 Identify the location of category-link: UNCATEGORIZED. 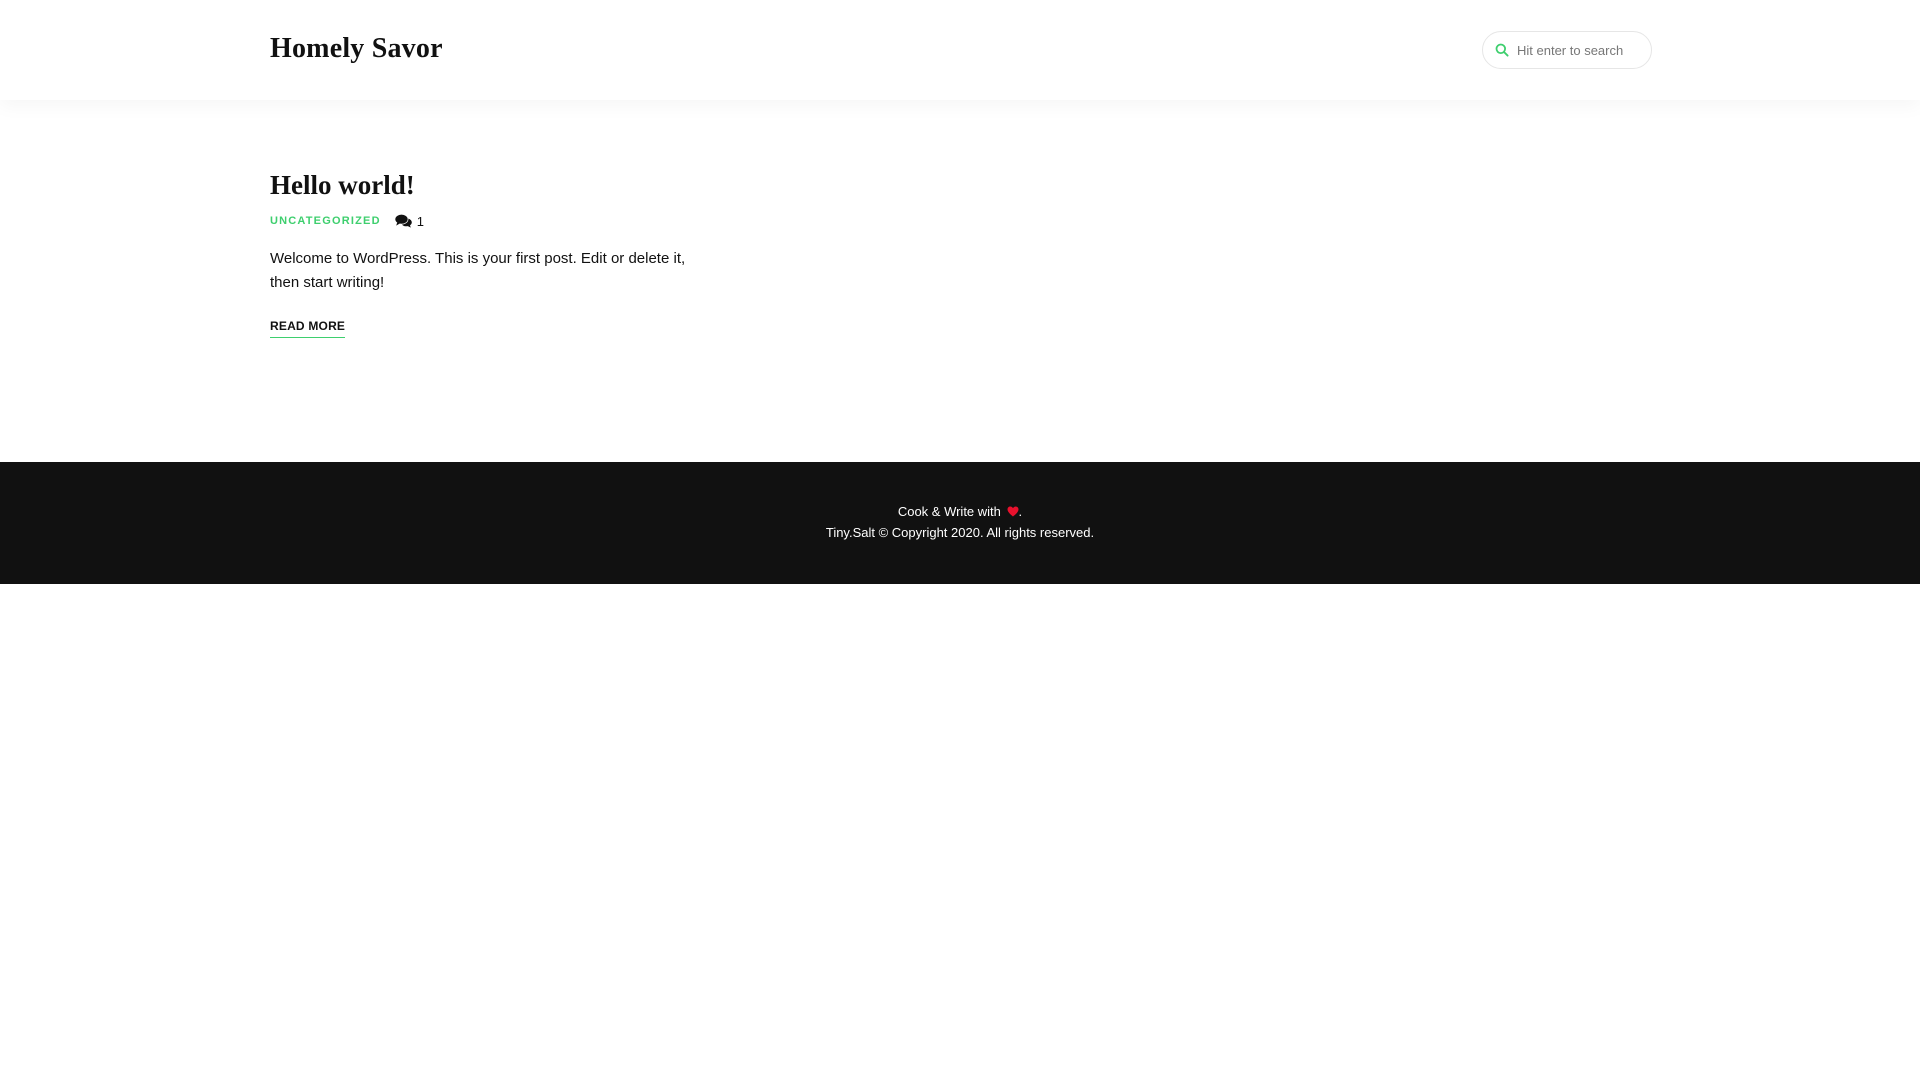
(325, 221).